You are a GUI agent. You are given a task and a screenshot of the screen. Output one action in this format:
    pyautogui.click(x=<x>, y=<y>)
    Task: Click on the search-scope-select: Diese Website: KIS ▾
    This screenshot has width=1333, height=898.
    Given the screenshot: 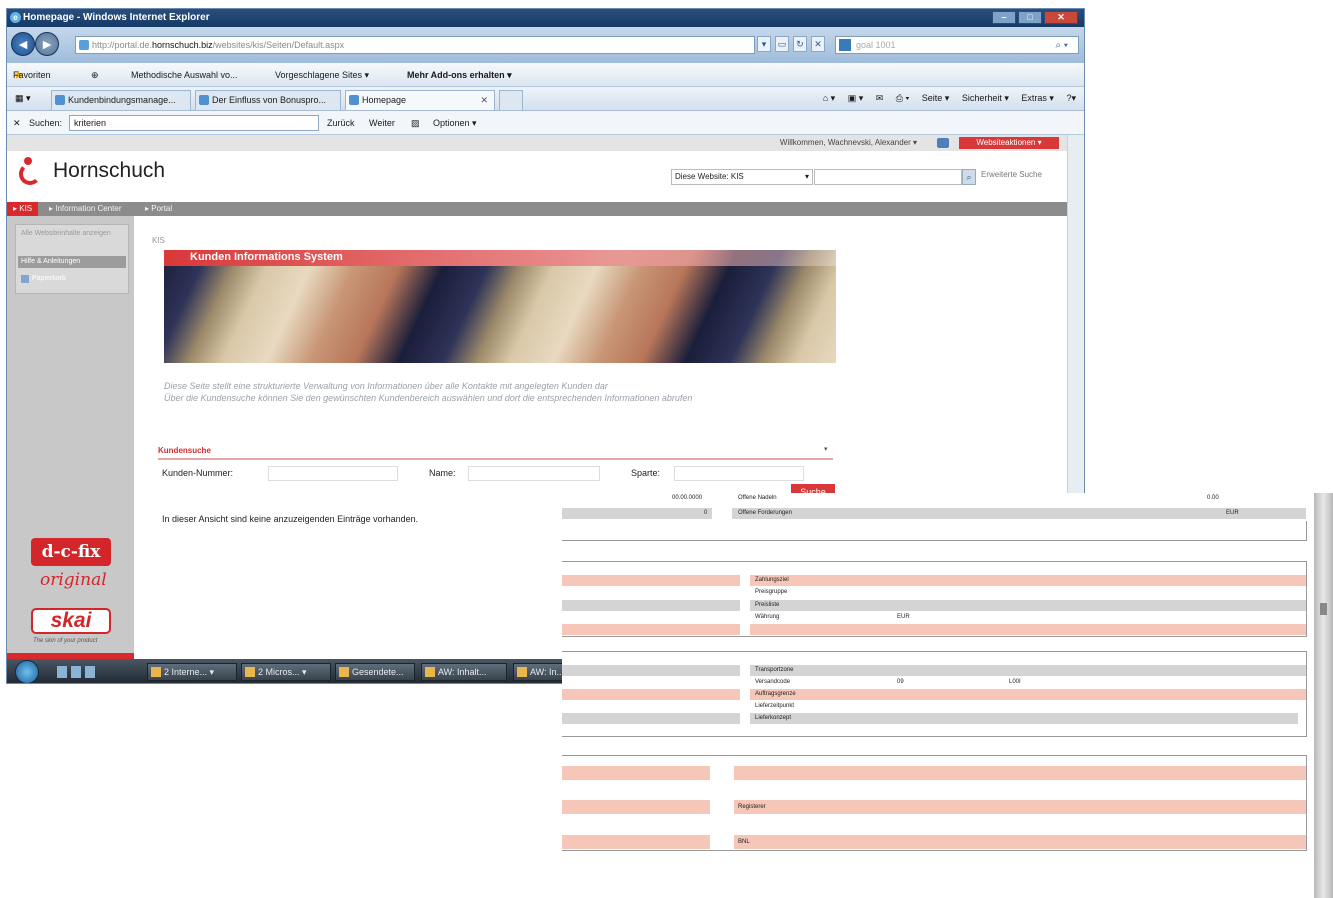 What is the action you would take?
    pyautogui.click(x=742, y=177)
    